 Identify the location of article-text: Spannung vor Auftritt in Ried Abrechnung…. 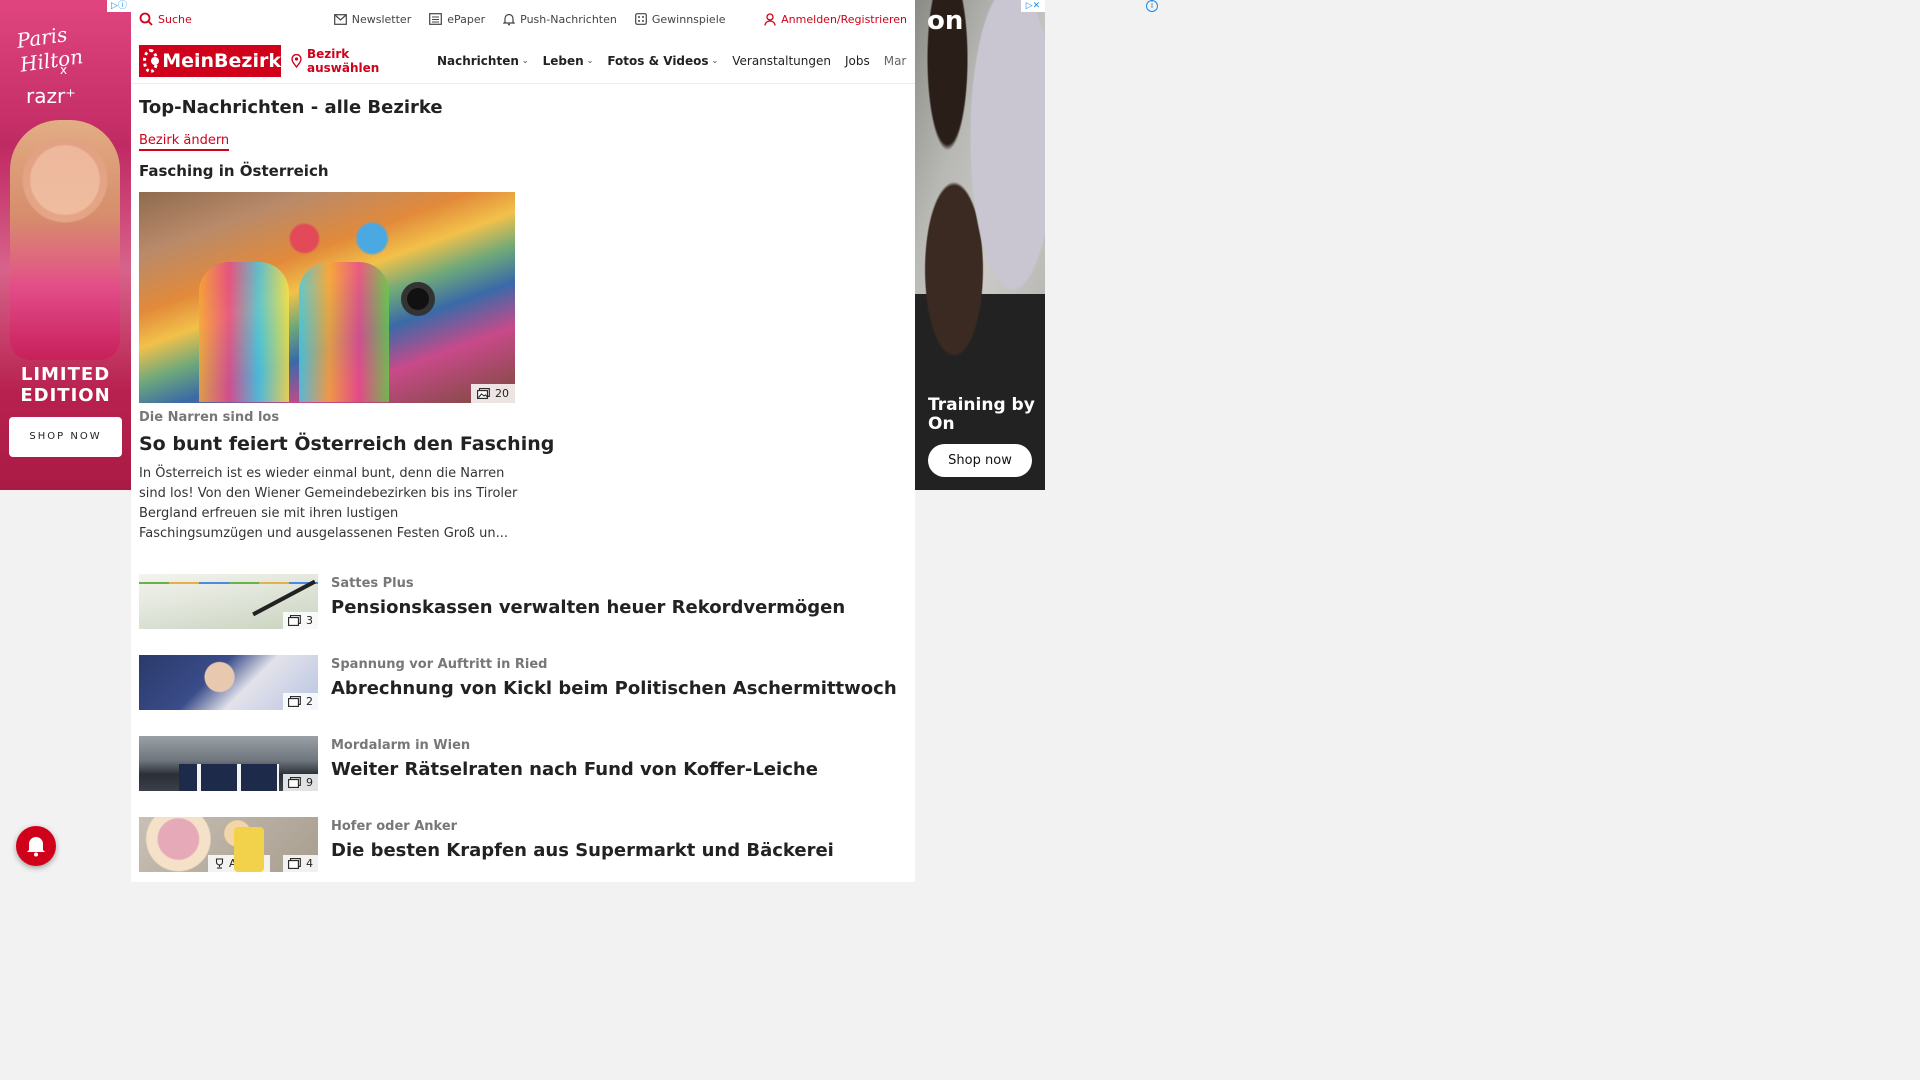
(614, 695).